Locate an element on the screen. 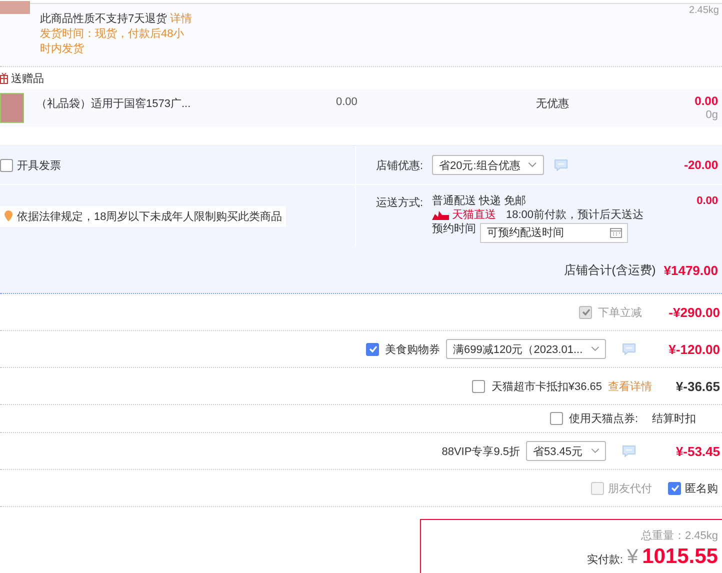 This screenshot has width=722, height=573. gift-price: 0.00 is located at coordinates (347, 101).